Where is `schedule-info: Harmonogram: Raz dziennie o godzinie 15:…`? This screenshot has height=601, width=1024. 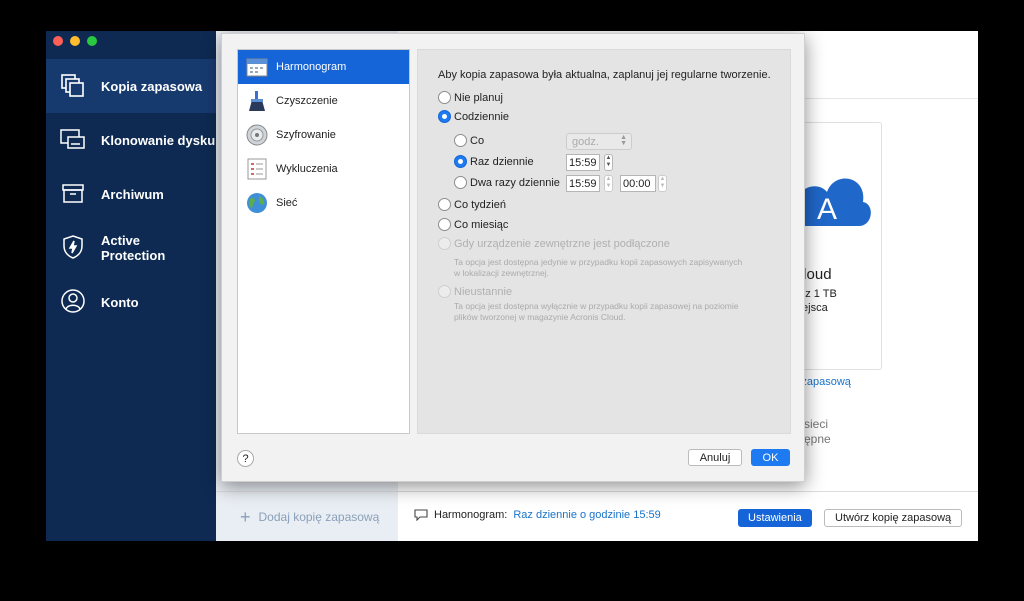
schedule-info: Harmonogram: Raz dziennie o godzinie 15:… is located at coordinates (537, 515).